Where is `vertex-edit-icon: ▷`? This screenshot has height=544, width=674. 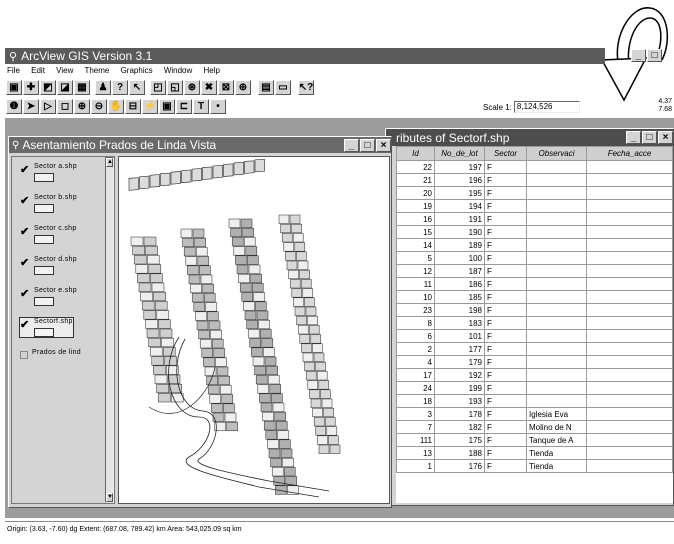 vertex-edit-icon: ▷ is located at coordinates (48, 106).